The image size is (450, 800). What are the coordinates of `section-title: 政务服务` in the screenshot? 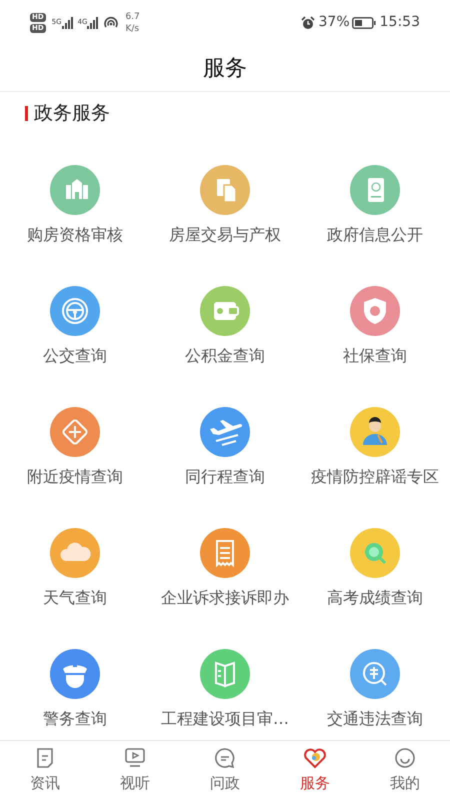 It's located at (72, 113).